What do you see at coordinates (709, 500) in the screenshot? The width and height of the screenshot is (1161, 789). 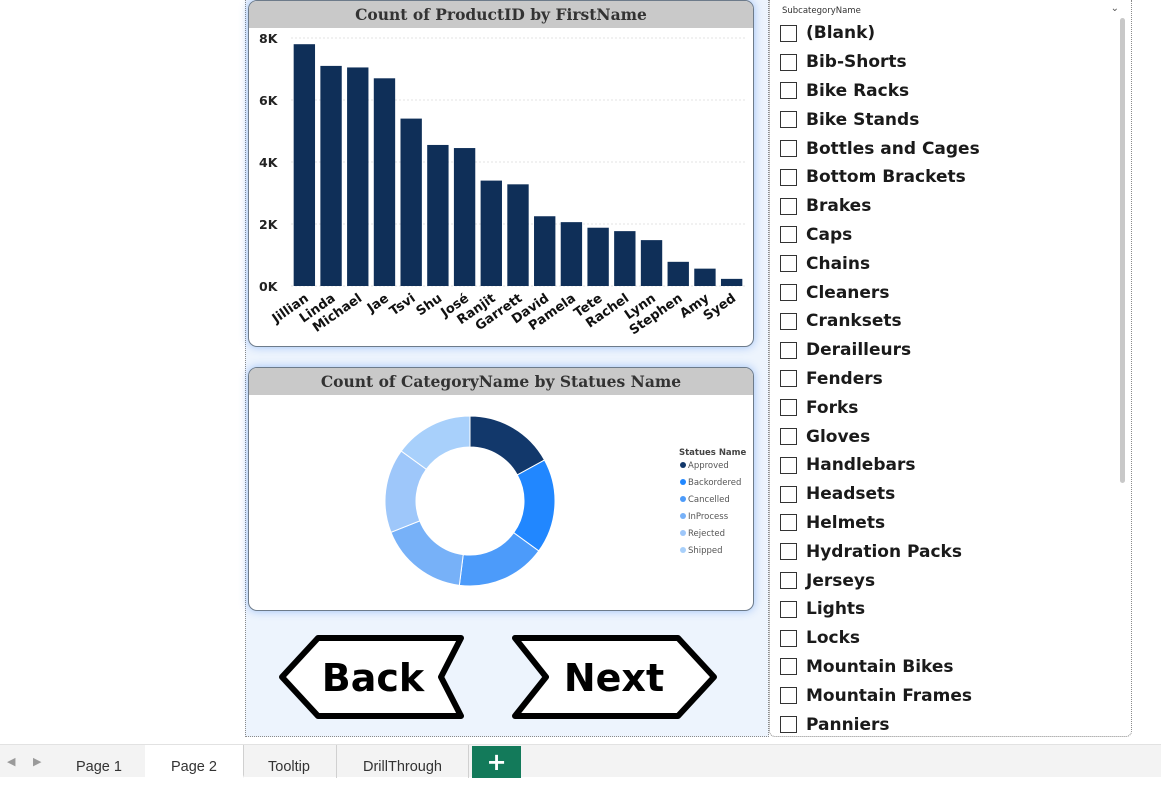 I see `legend-item: Cancelled` at bounding box center [709, 500].